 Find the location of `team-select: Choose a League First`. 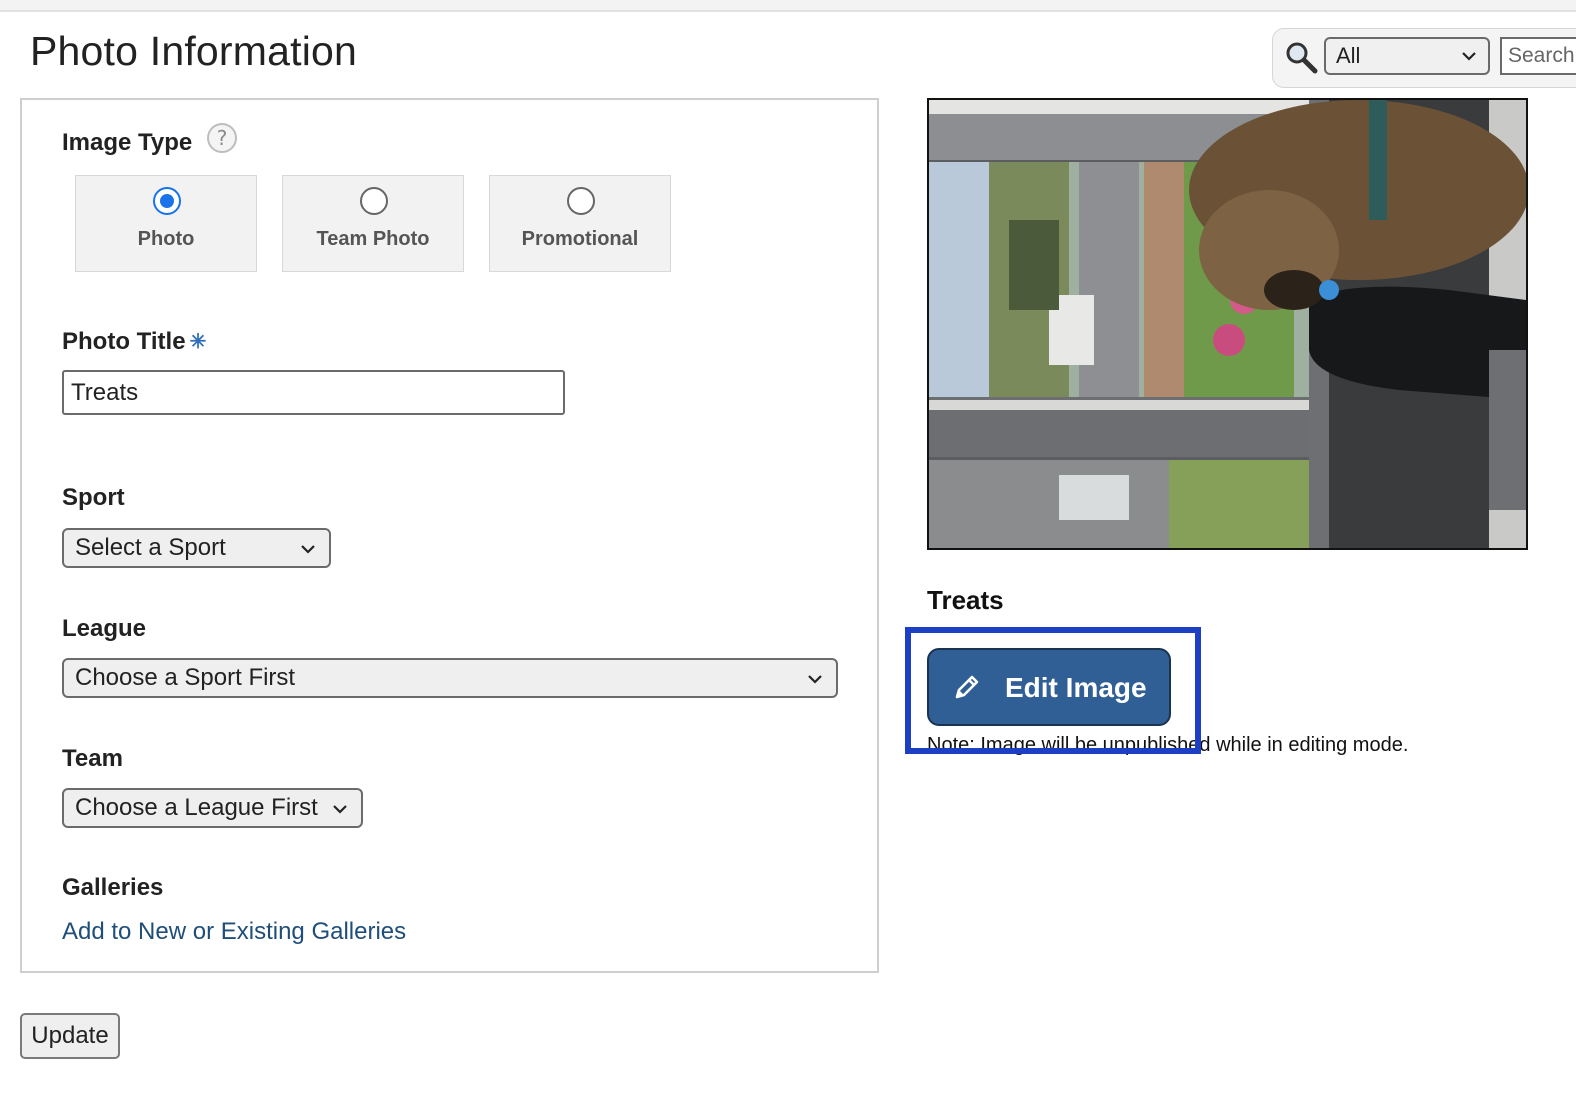

team-select: Choose a League First is located at coordinates (212, 808).